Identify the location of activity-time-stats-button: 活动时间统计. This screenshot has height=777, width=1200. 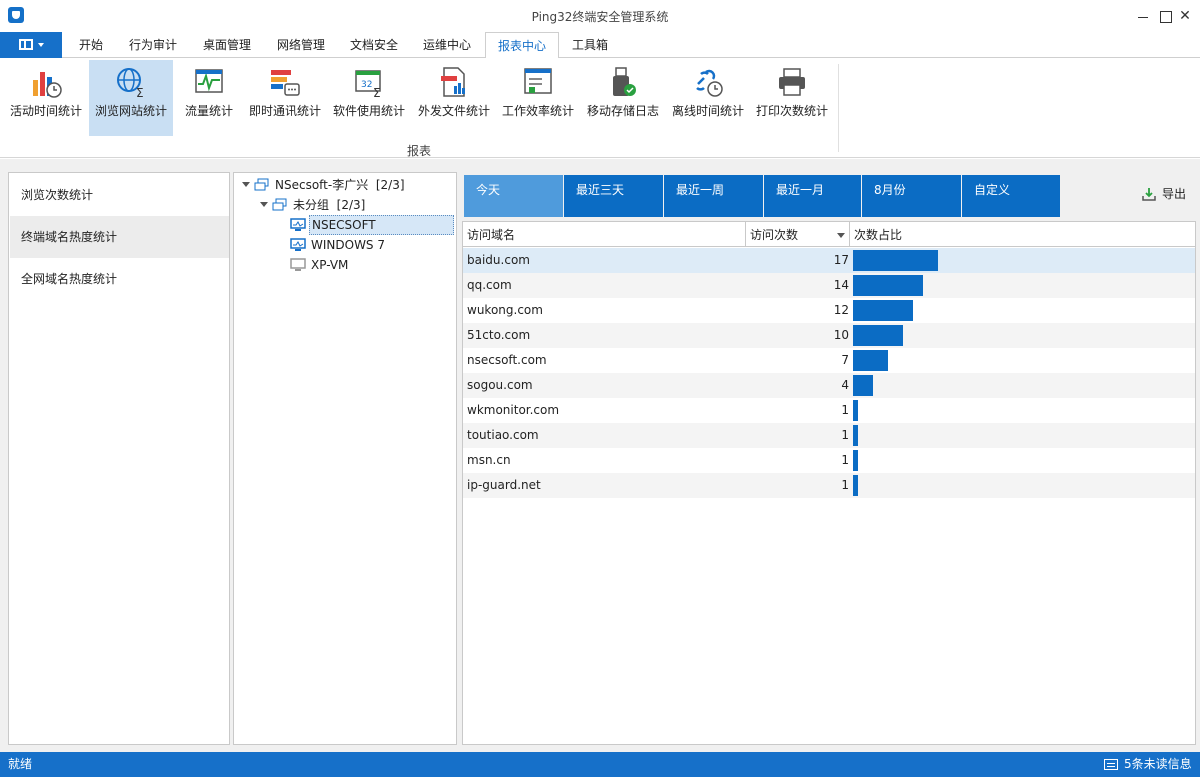
(46, 98).